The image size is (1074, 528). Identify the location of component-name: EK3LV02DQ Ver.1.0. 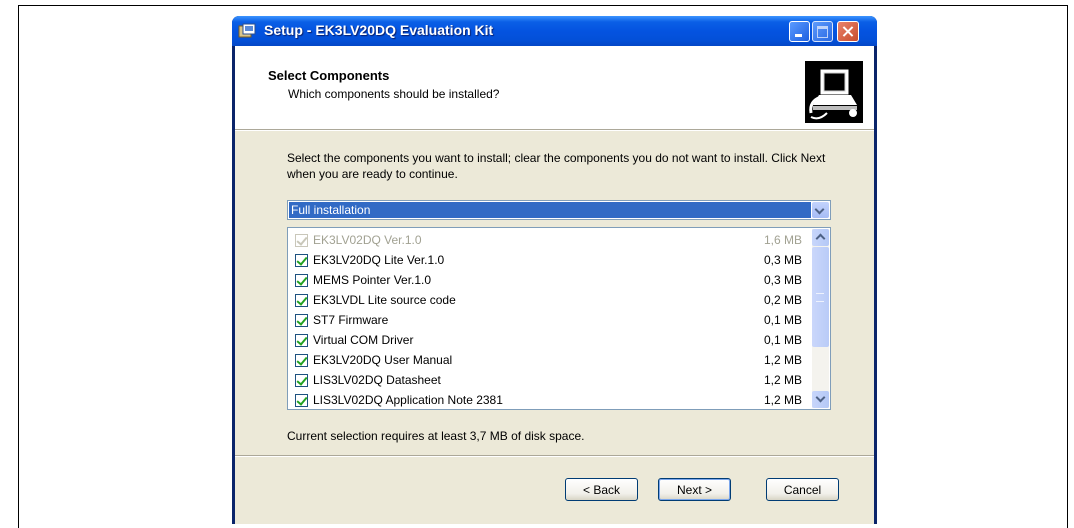
(367, 240).